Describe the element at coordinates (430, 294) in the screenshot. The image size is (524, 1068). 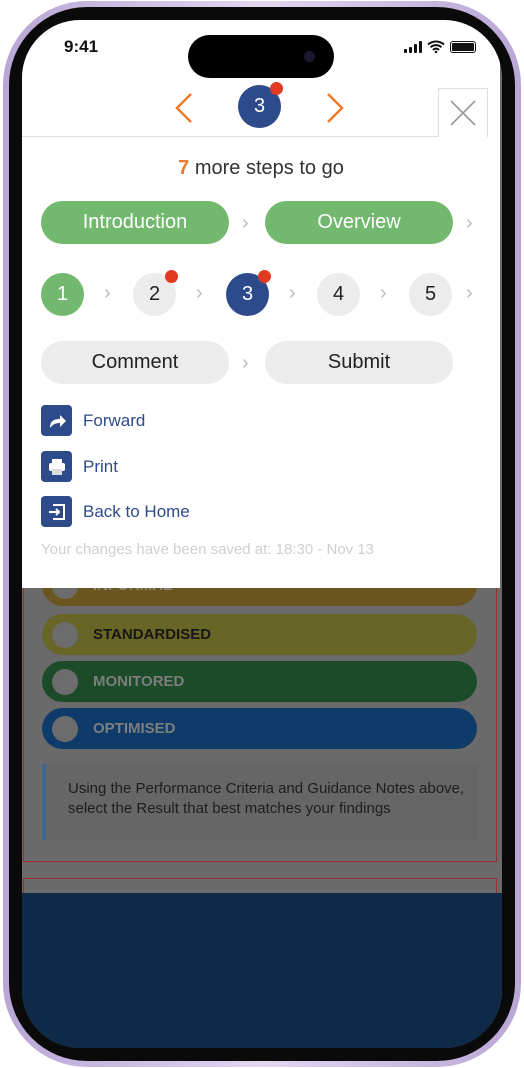
I see `step-5: 5` at that location.